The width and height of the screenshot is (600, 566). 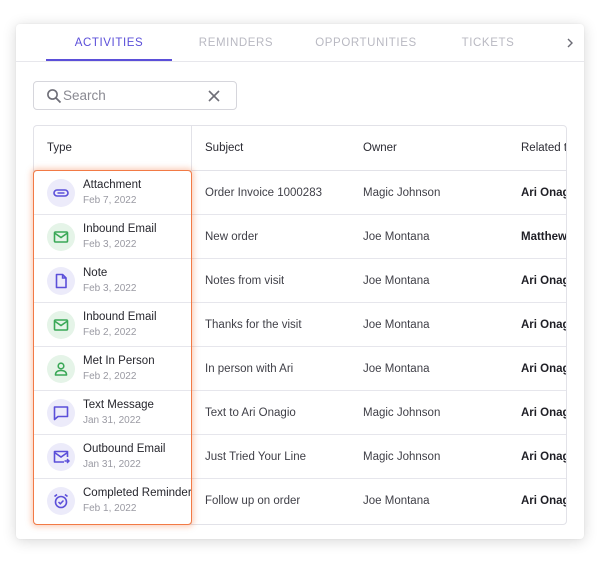 I want to click on search-input, so click(x=133, y=95).